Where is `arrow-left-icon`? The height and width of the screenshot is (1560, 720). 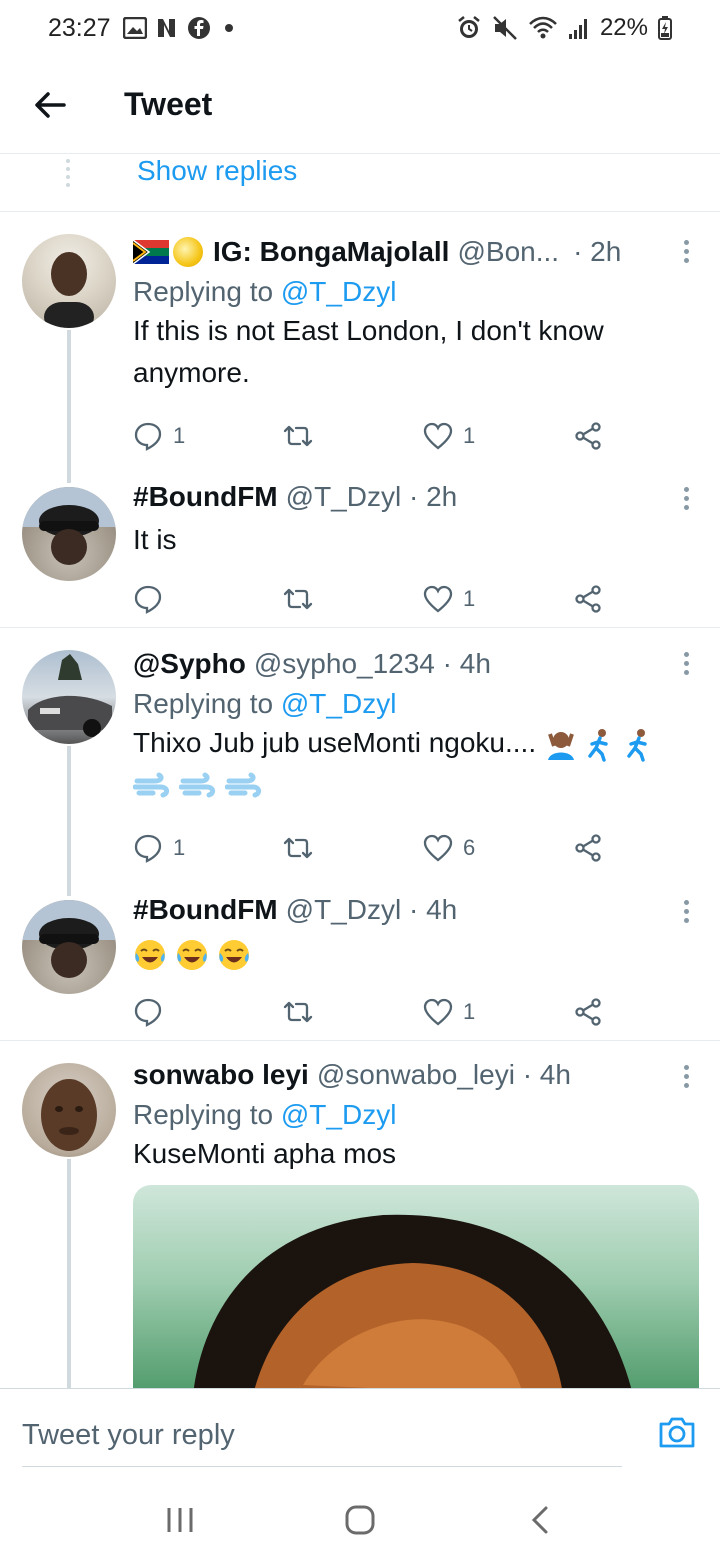
arrow-left-icon is located at coordinates (50, 104).